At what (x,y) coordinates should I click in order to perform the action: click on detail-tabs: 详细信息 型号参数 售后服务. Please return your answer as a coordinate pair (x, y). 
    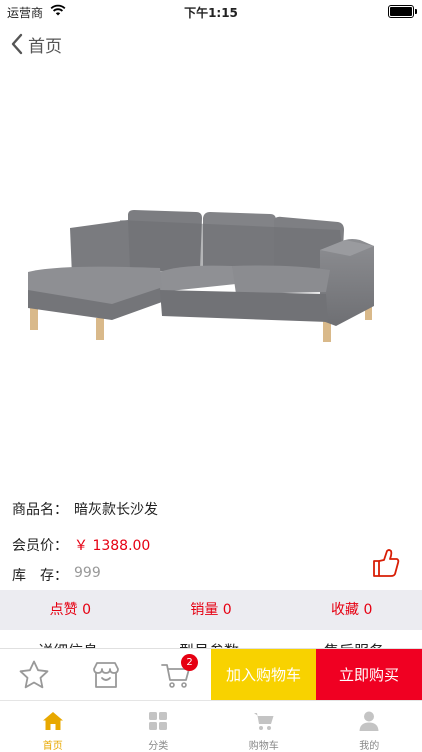
    Looking at the image, I should click on (211, 639).